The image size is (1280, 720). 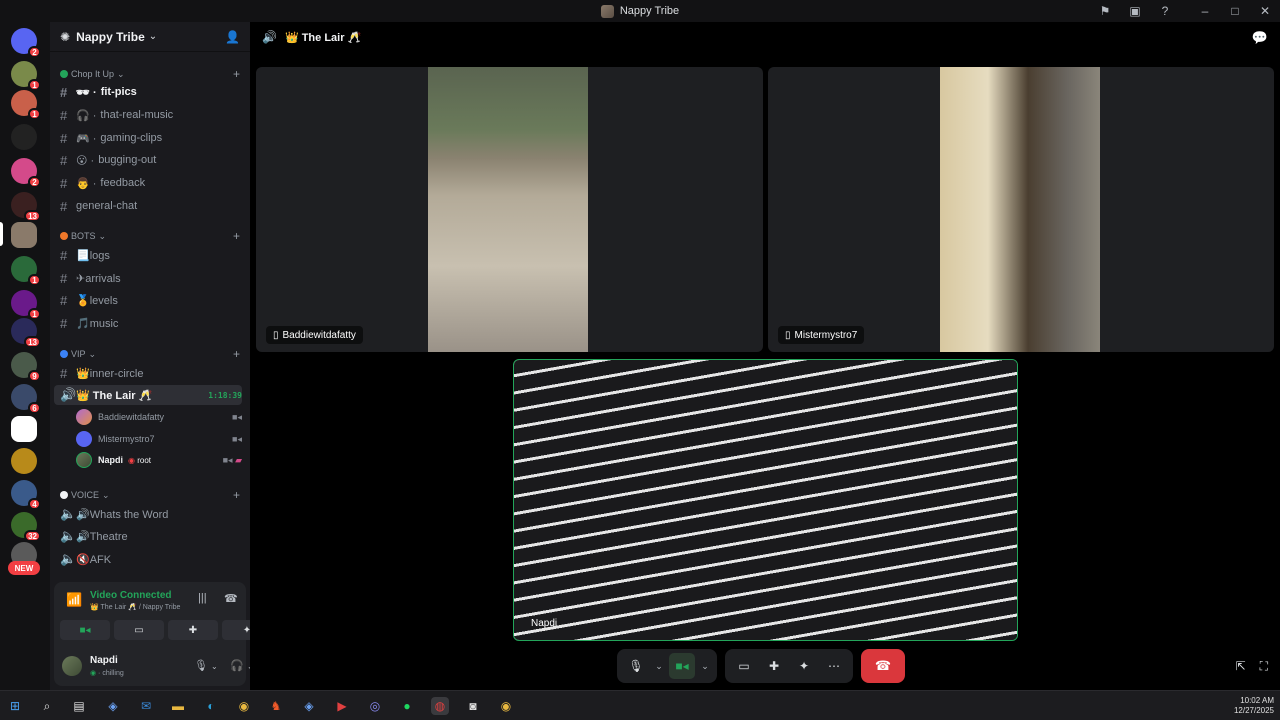 What do you see at coordinates (544, 623) in the screenshot?
I see `participant-label: Napdi` at bounding box center [544, 623].